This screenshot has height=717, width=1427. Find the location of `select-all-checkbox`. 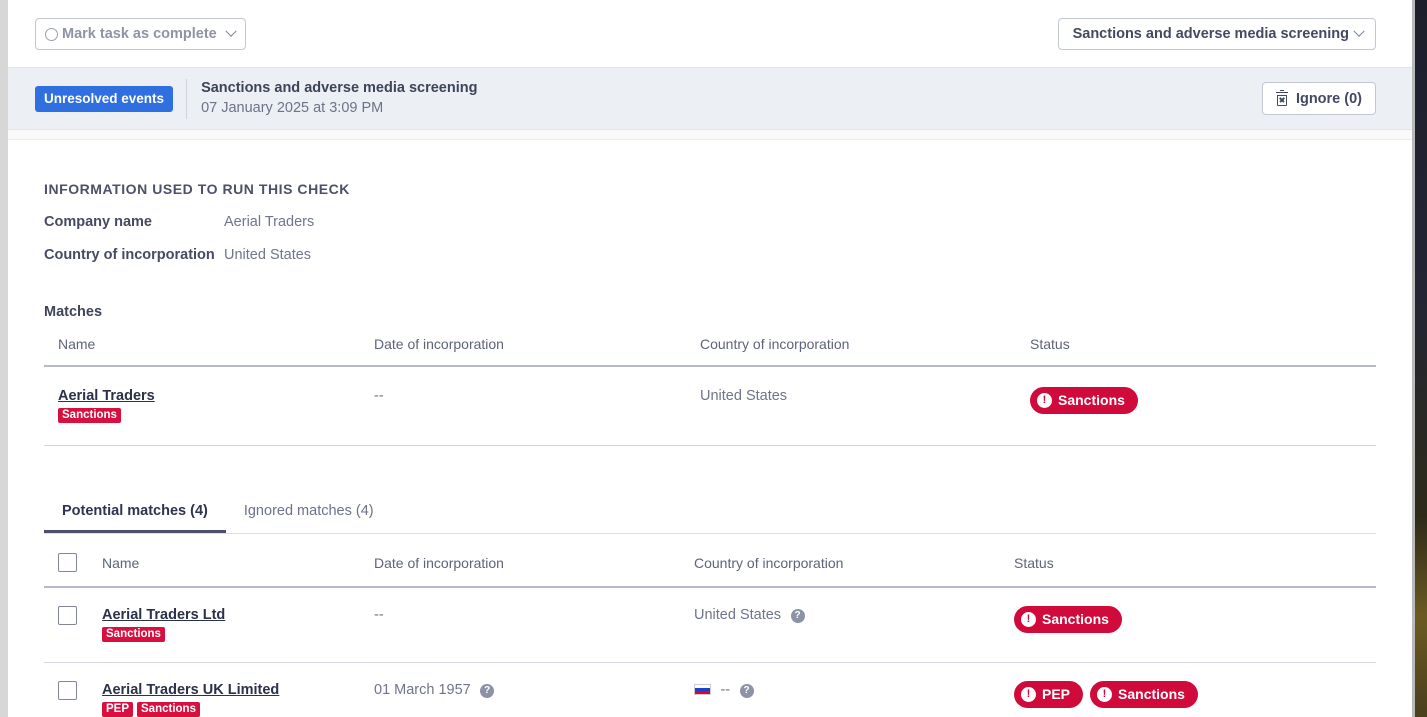

select-all-checkbox is located at coordinates (67, 562).